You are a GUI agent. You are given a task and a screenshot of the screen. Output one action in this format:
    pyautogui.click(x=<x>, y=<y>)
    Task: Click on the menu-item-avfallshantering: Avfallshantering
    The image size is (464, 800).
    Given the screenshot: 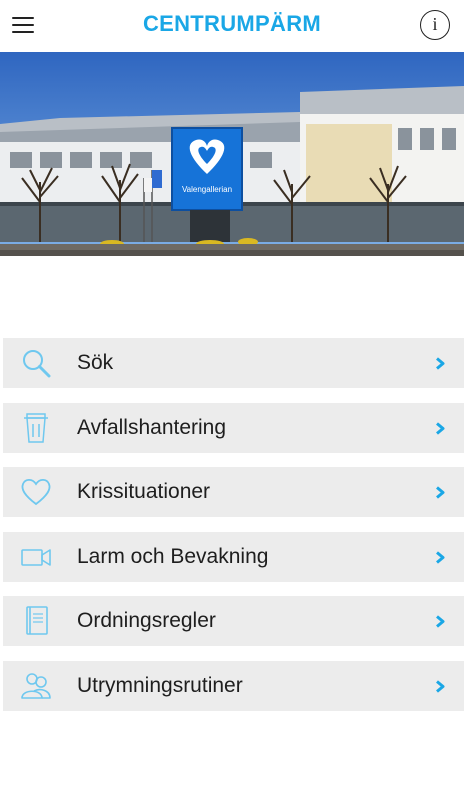 What is the action you would take?
    pyautogui.click(x=233, y=427)
    